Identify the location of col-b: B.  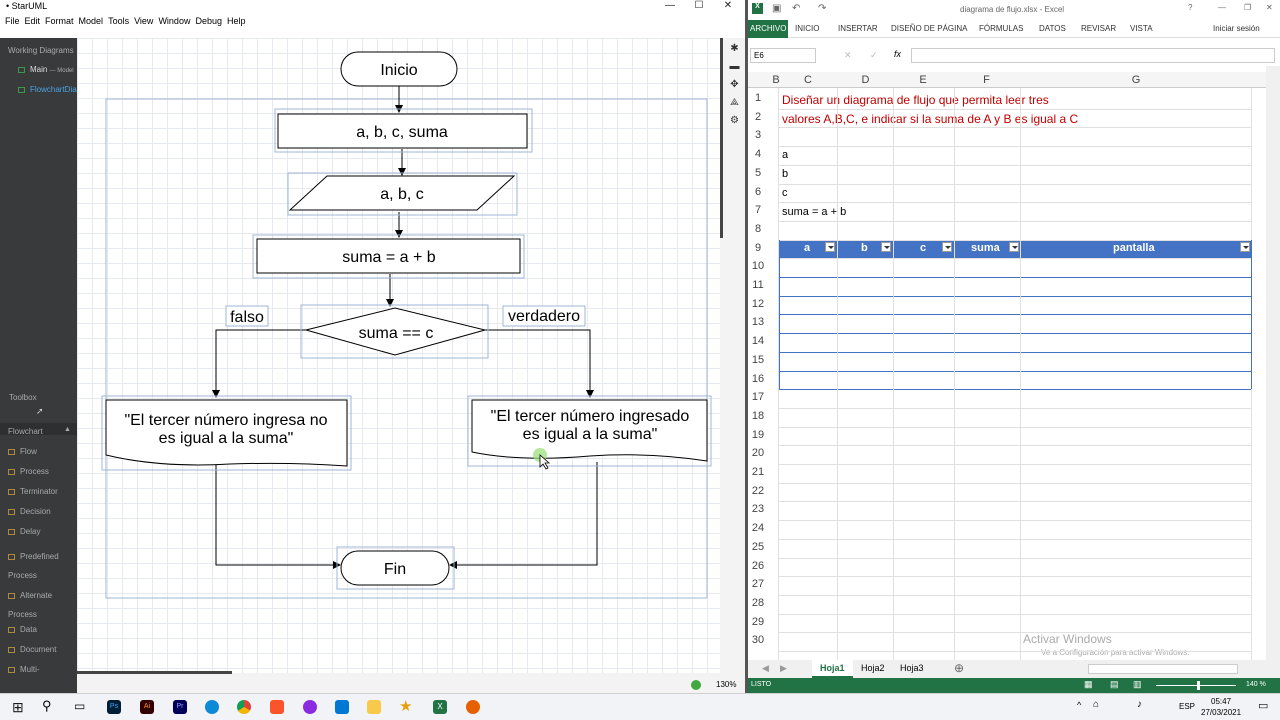
(776, 81).